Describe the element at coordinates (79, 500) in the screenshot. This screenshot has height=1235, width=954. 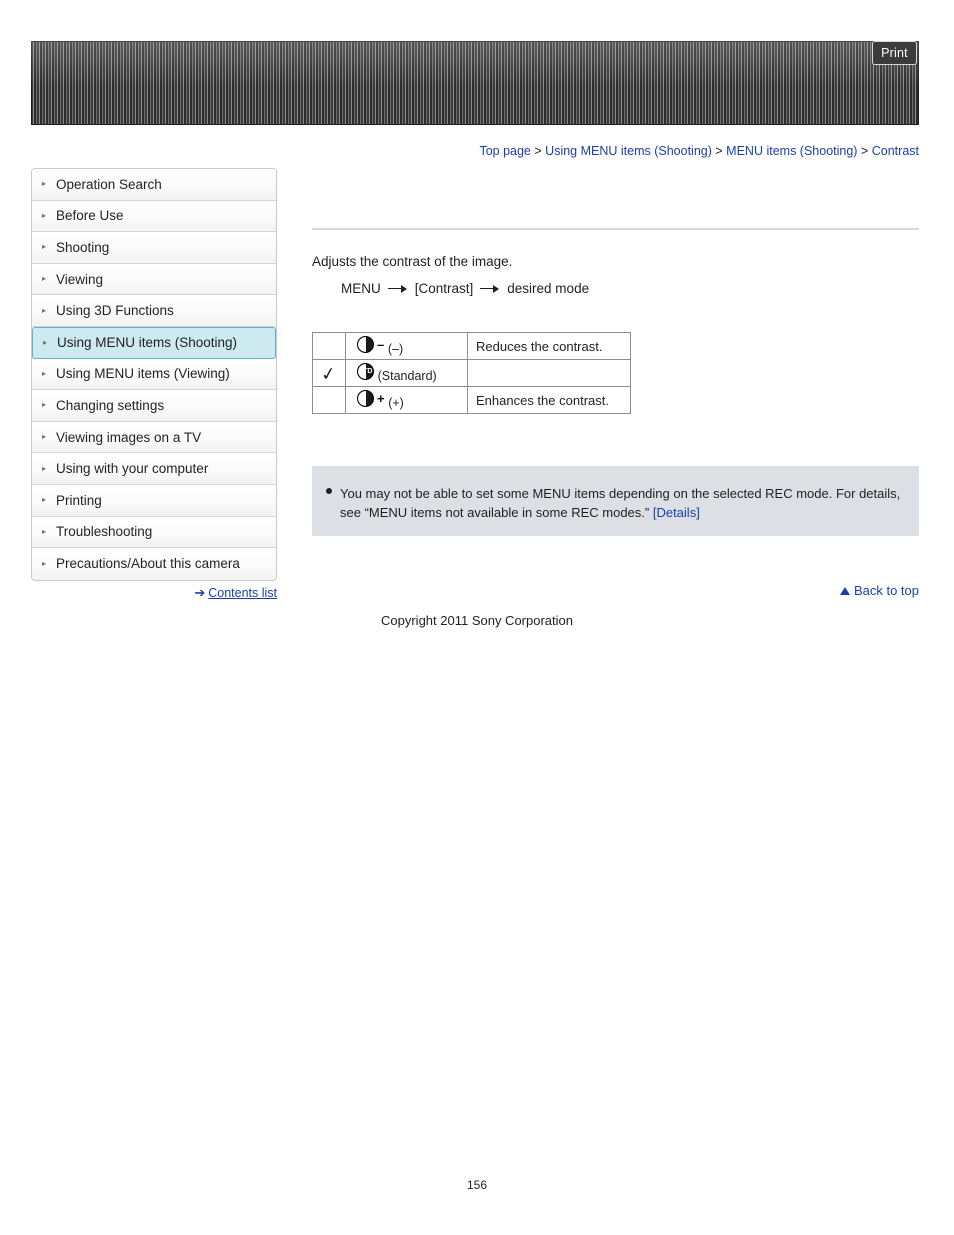
I see `sidebar-item-label: Printing` at that location.